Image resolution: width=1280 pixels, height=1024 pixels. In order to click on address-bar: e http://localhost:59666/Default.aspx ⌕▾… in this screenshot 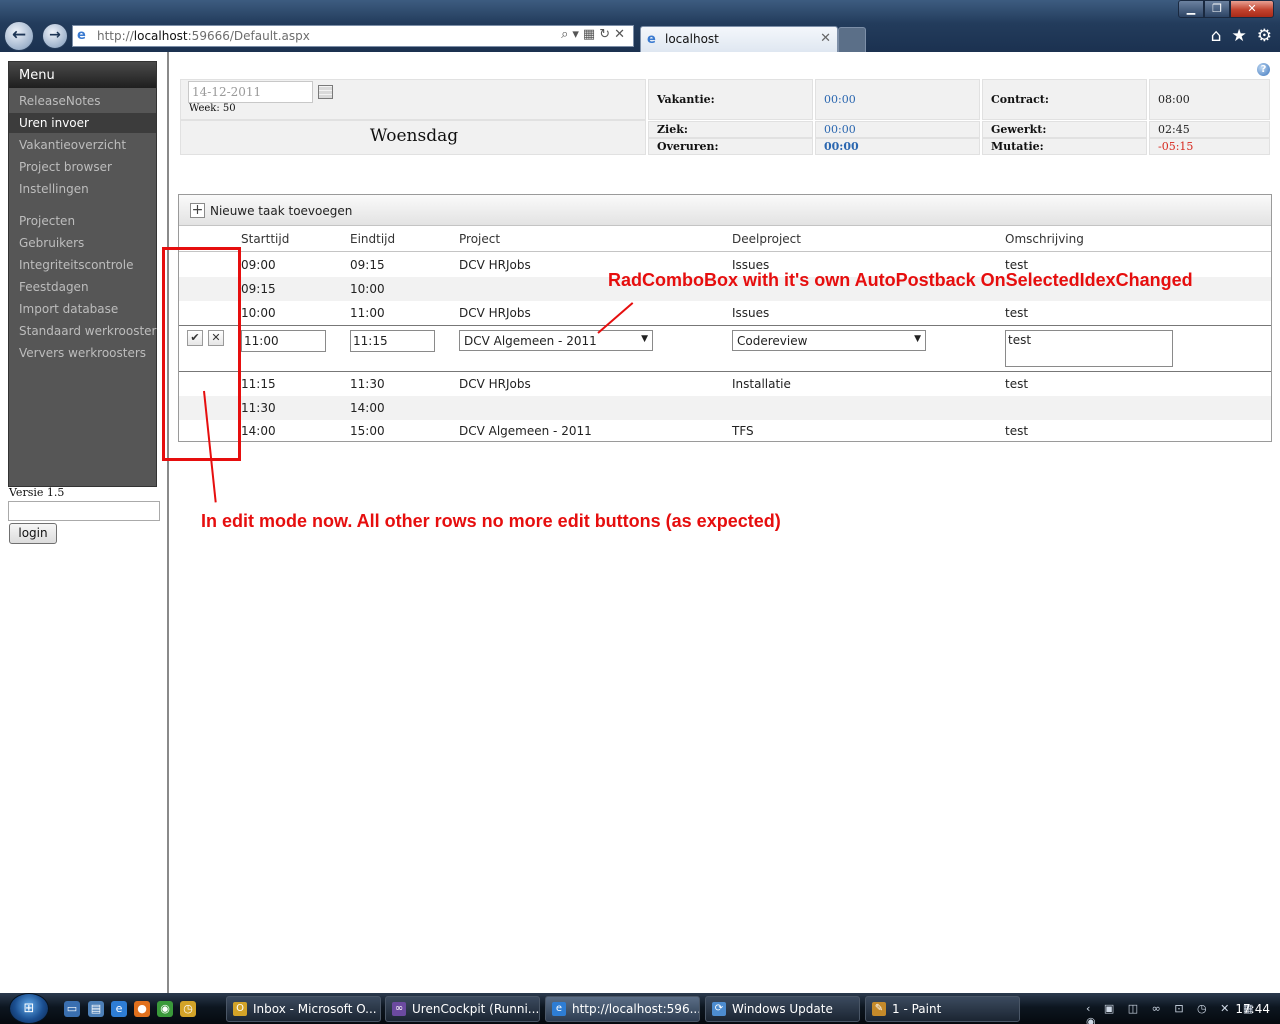, I will do `click(353, 36)`.